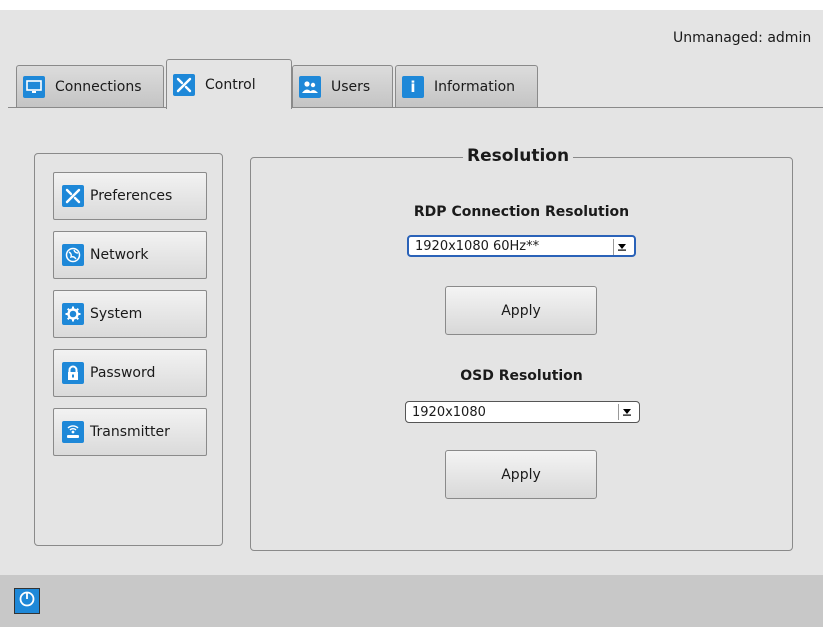  Describe the element at coordinates (475, 86) in the screenshot. I see `tab-label: Information` at that location.